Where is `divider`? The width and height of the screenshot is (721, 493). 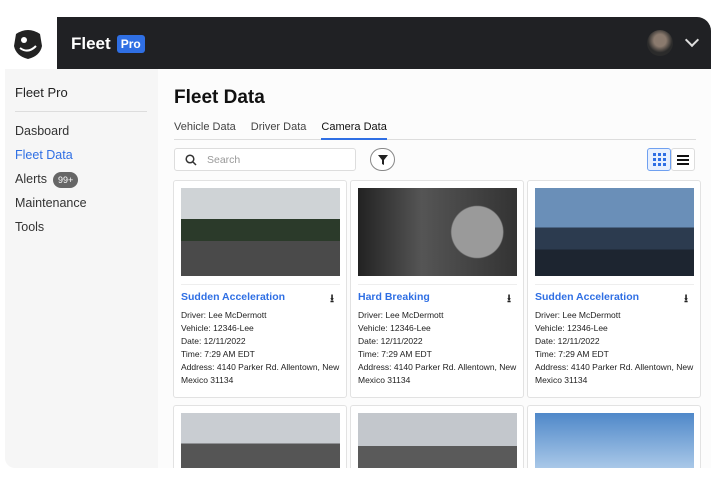 divider is located at coordinates (81, 111).